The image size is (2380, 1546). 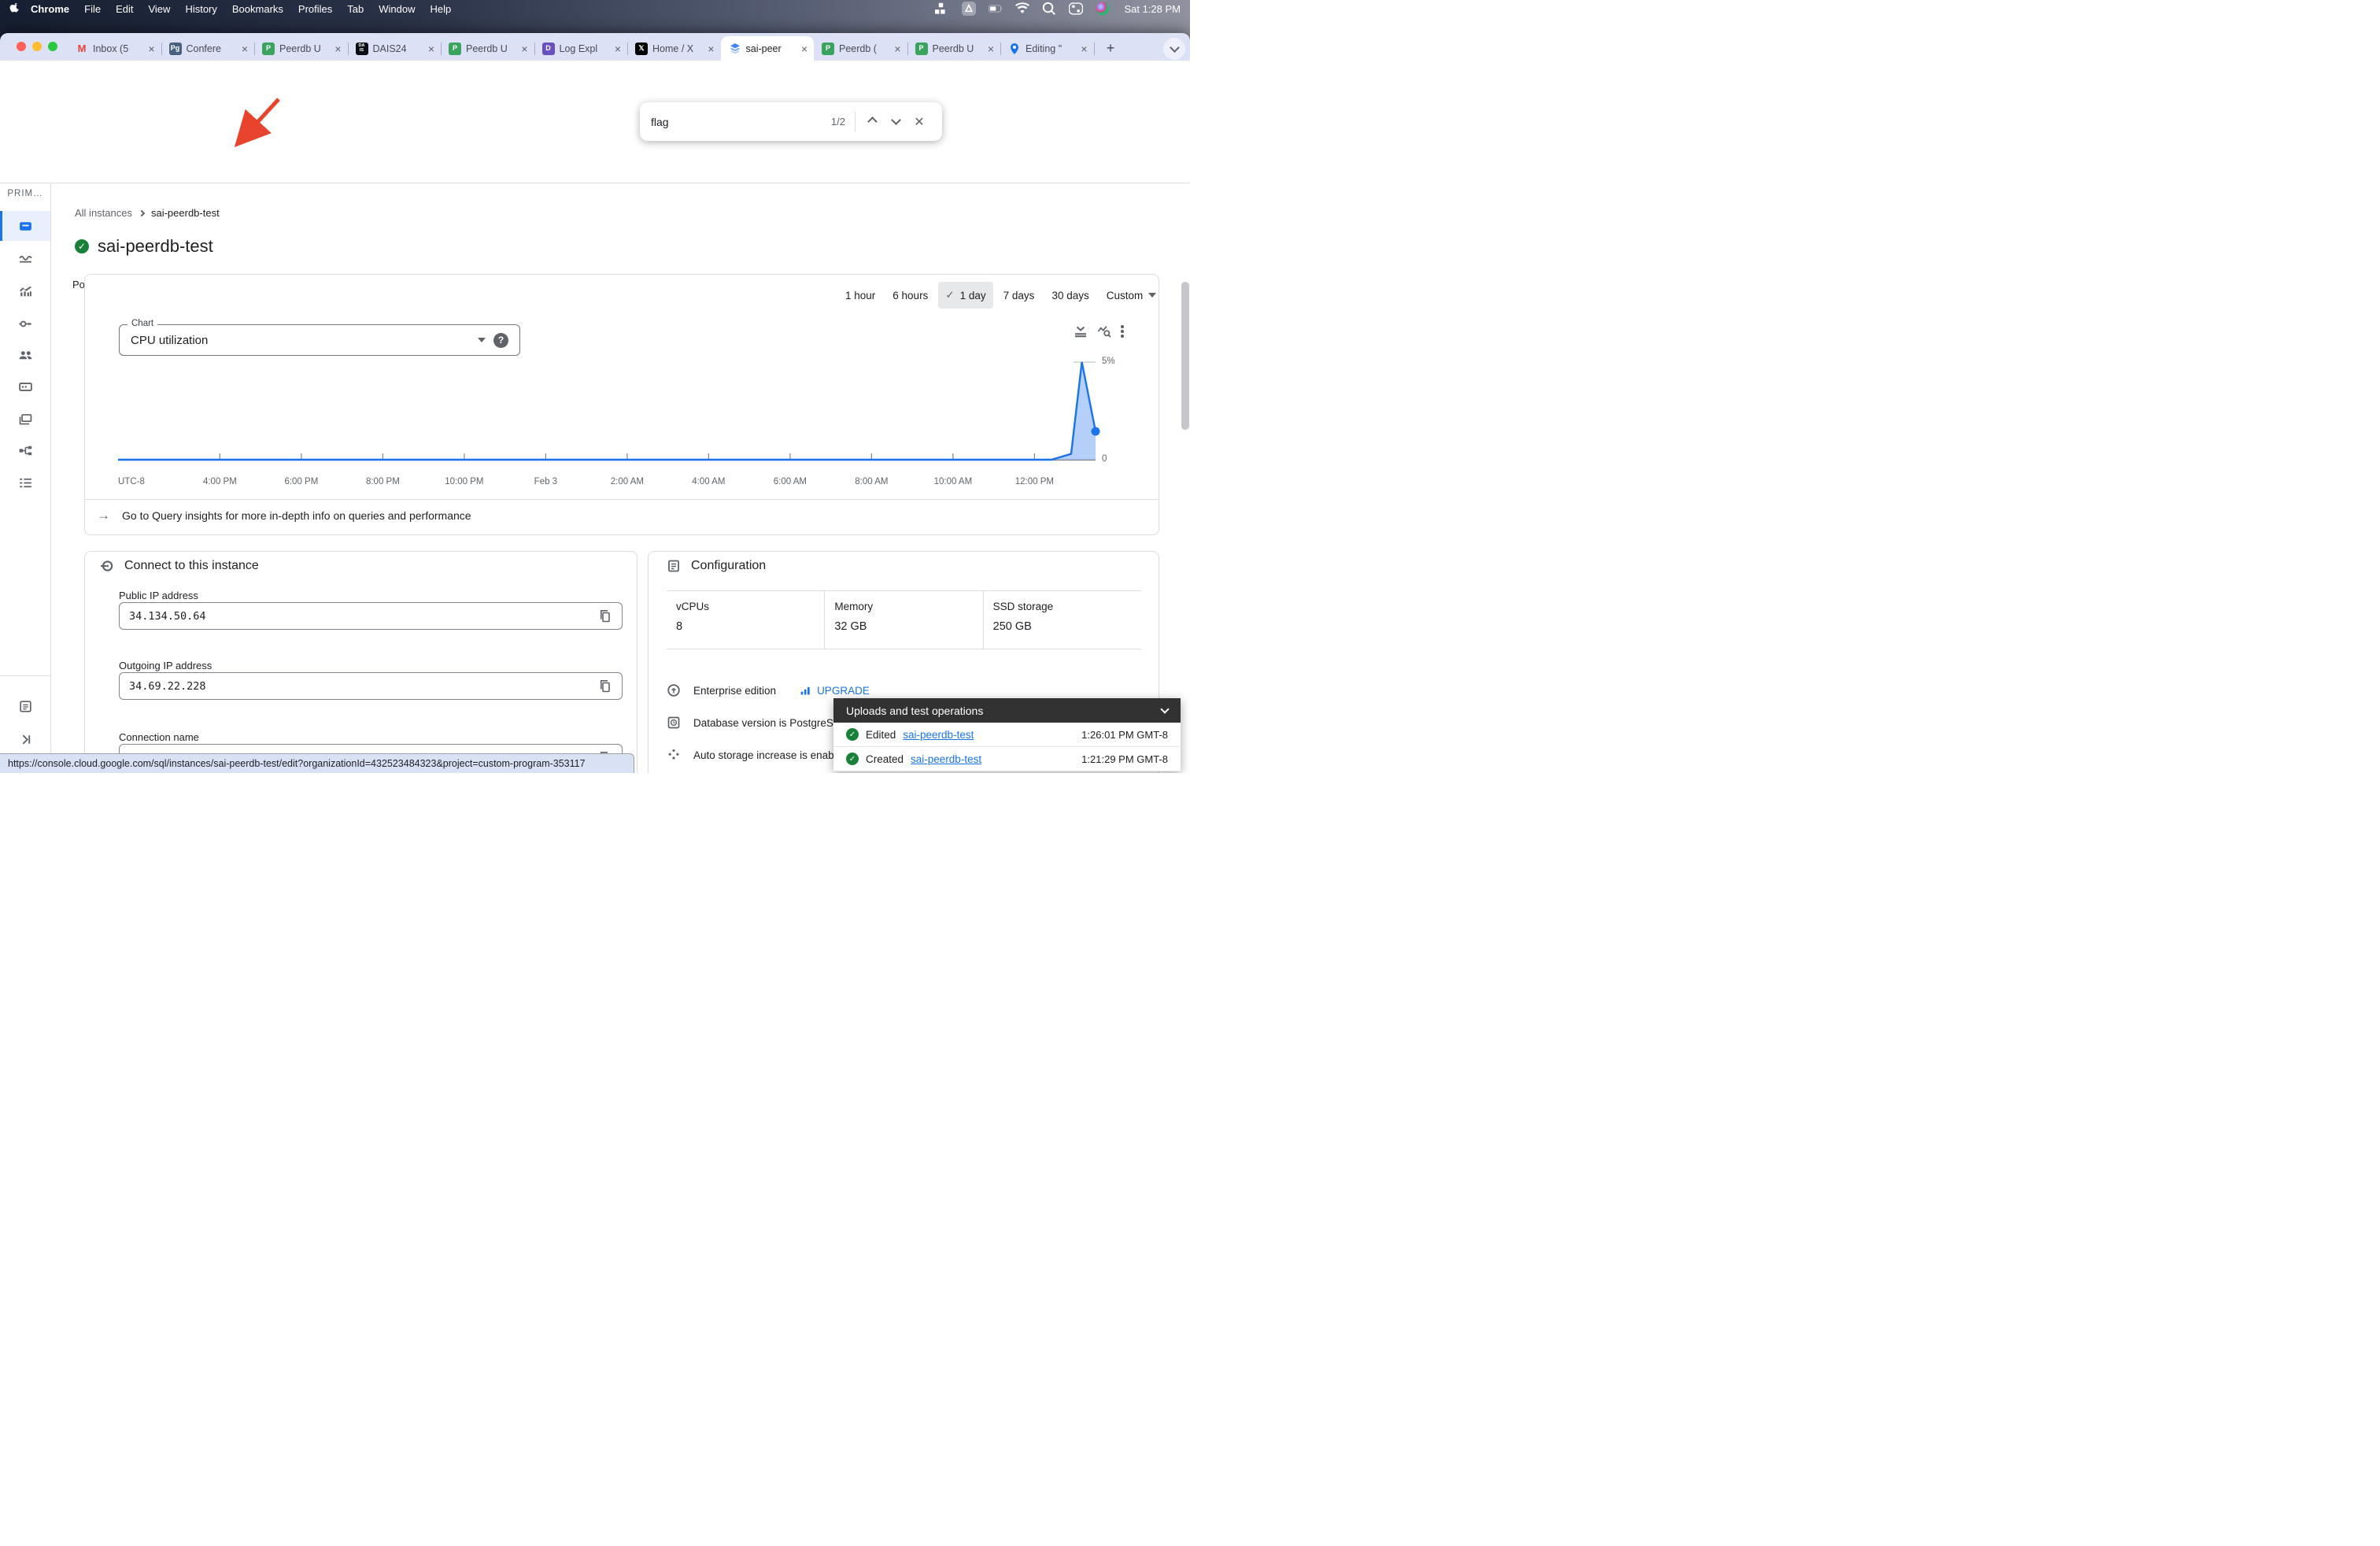 I want to click on window-controls, so click(x=37, y=46).